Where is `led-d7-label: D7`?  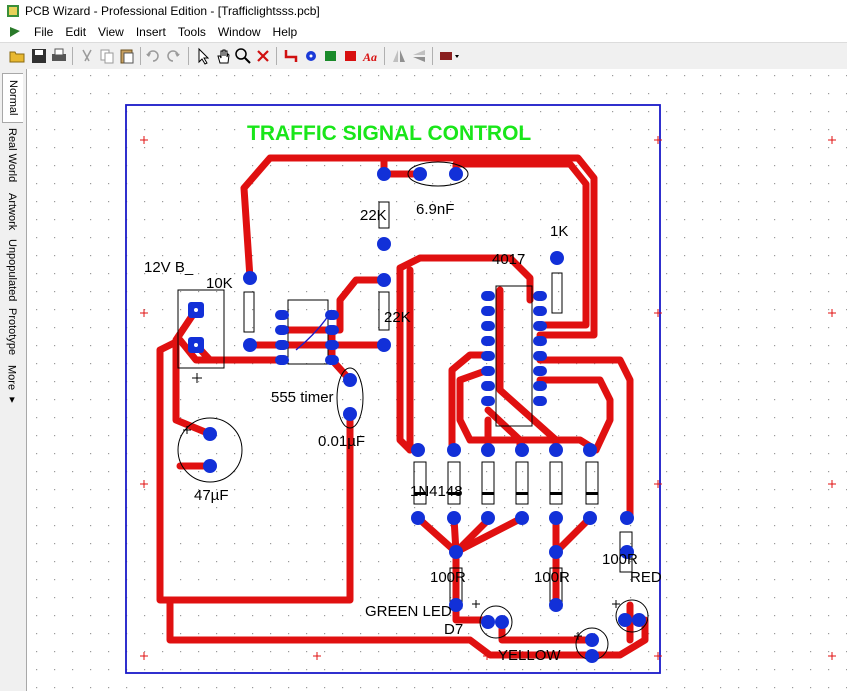 led-d7-label: D7 is located at coordinates (453, 629).